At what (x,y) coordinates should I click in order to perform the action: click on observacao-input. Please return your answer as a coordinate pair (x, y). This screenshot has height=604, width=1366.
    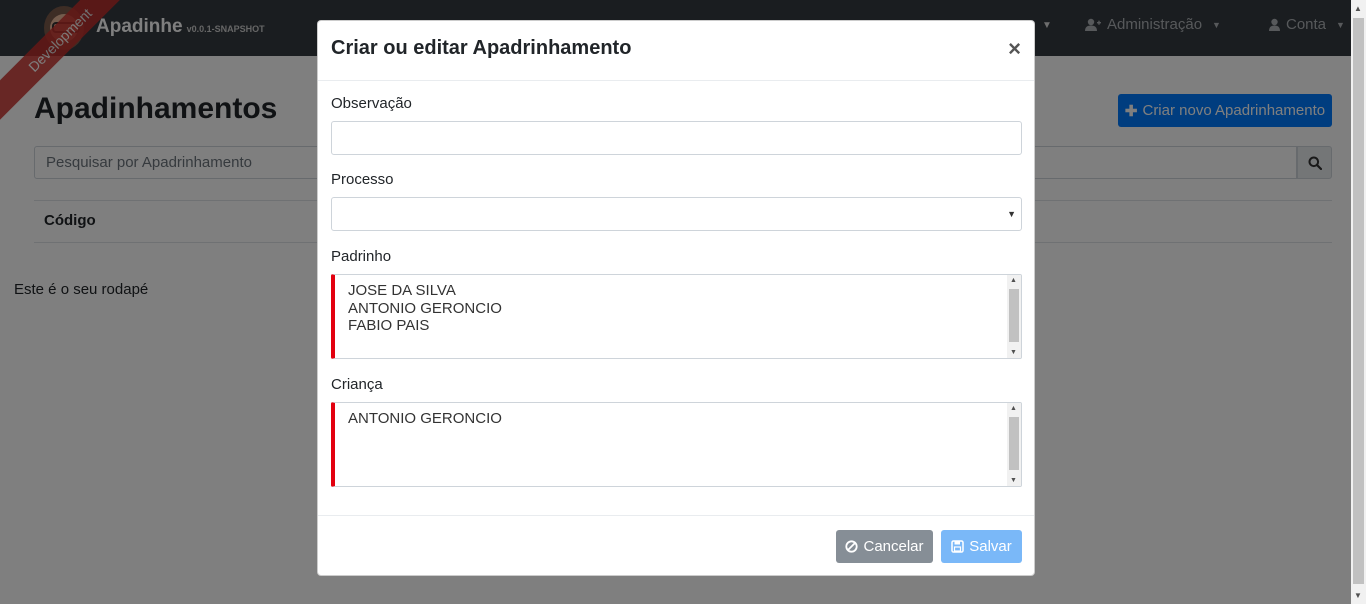
    Looking at the image, I should click on (676, 138).